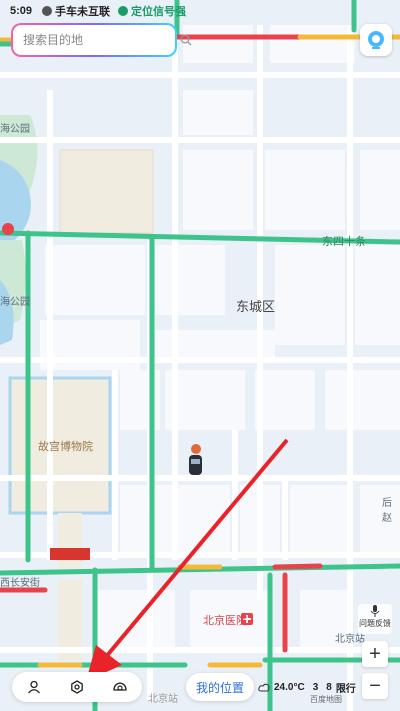 This screenshot has width=400, height=711. What do you see at coordinates (123, 11) in the screenshot?
I see `gps-icon` at bounding box center [123, 11].